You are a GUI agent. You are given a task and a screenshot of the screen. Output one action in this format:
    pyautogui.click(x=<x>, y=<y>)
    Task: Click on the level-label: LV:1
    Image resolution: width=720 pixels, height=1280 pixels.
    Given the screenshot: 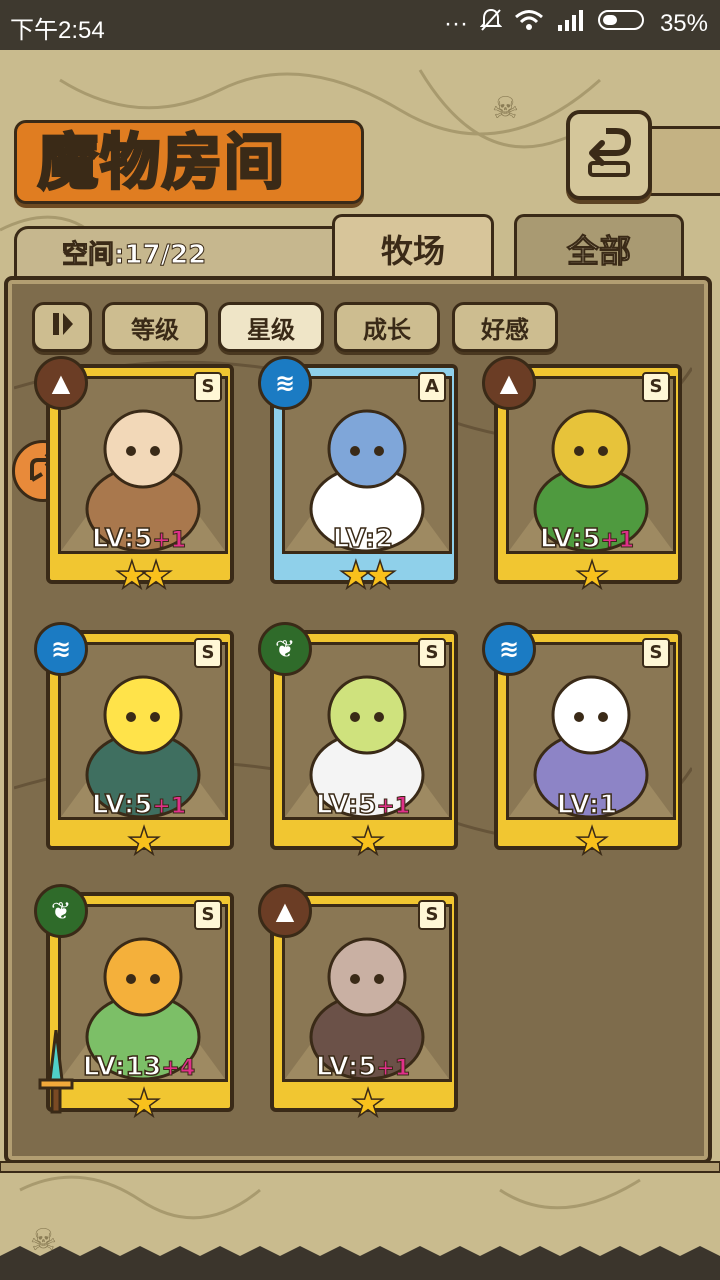 What is the action you would take?
    pyautogui.click(x=587, y=805)
    